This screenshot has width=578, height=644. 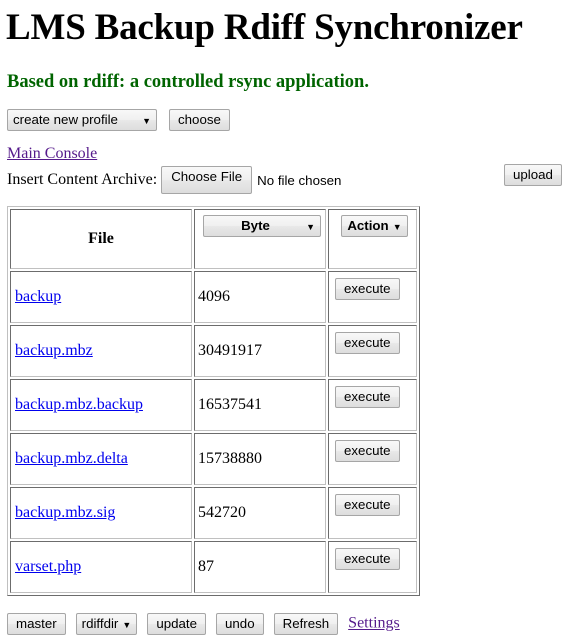 I want to click on main-console-row: Main Console, so click(x=289, y=147).